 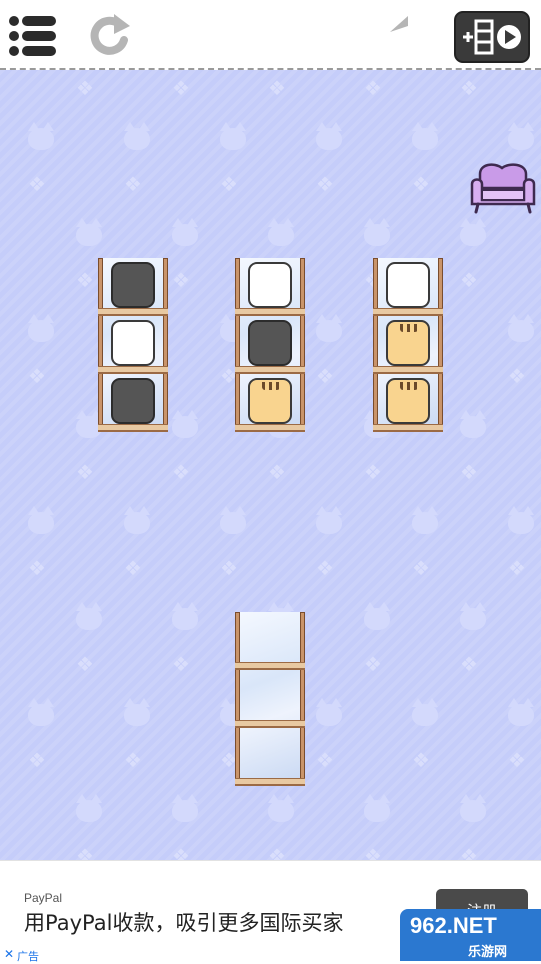 What do you see at coordinates (9, 954) in the screenshot?
I see `ad-close-icon: ✕` at bounding box center [9, 954].